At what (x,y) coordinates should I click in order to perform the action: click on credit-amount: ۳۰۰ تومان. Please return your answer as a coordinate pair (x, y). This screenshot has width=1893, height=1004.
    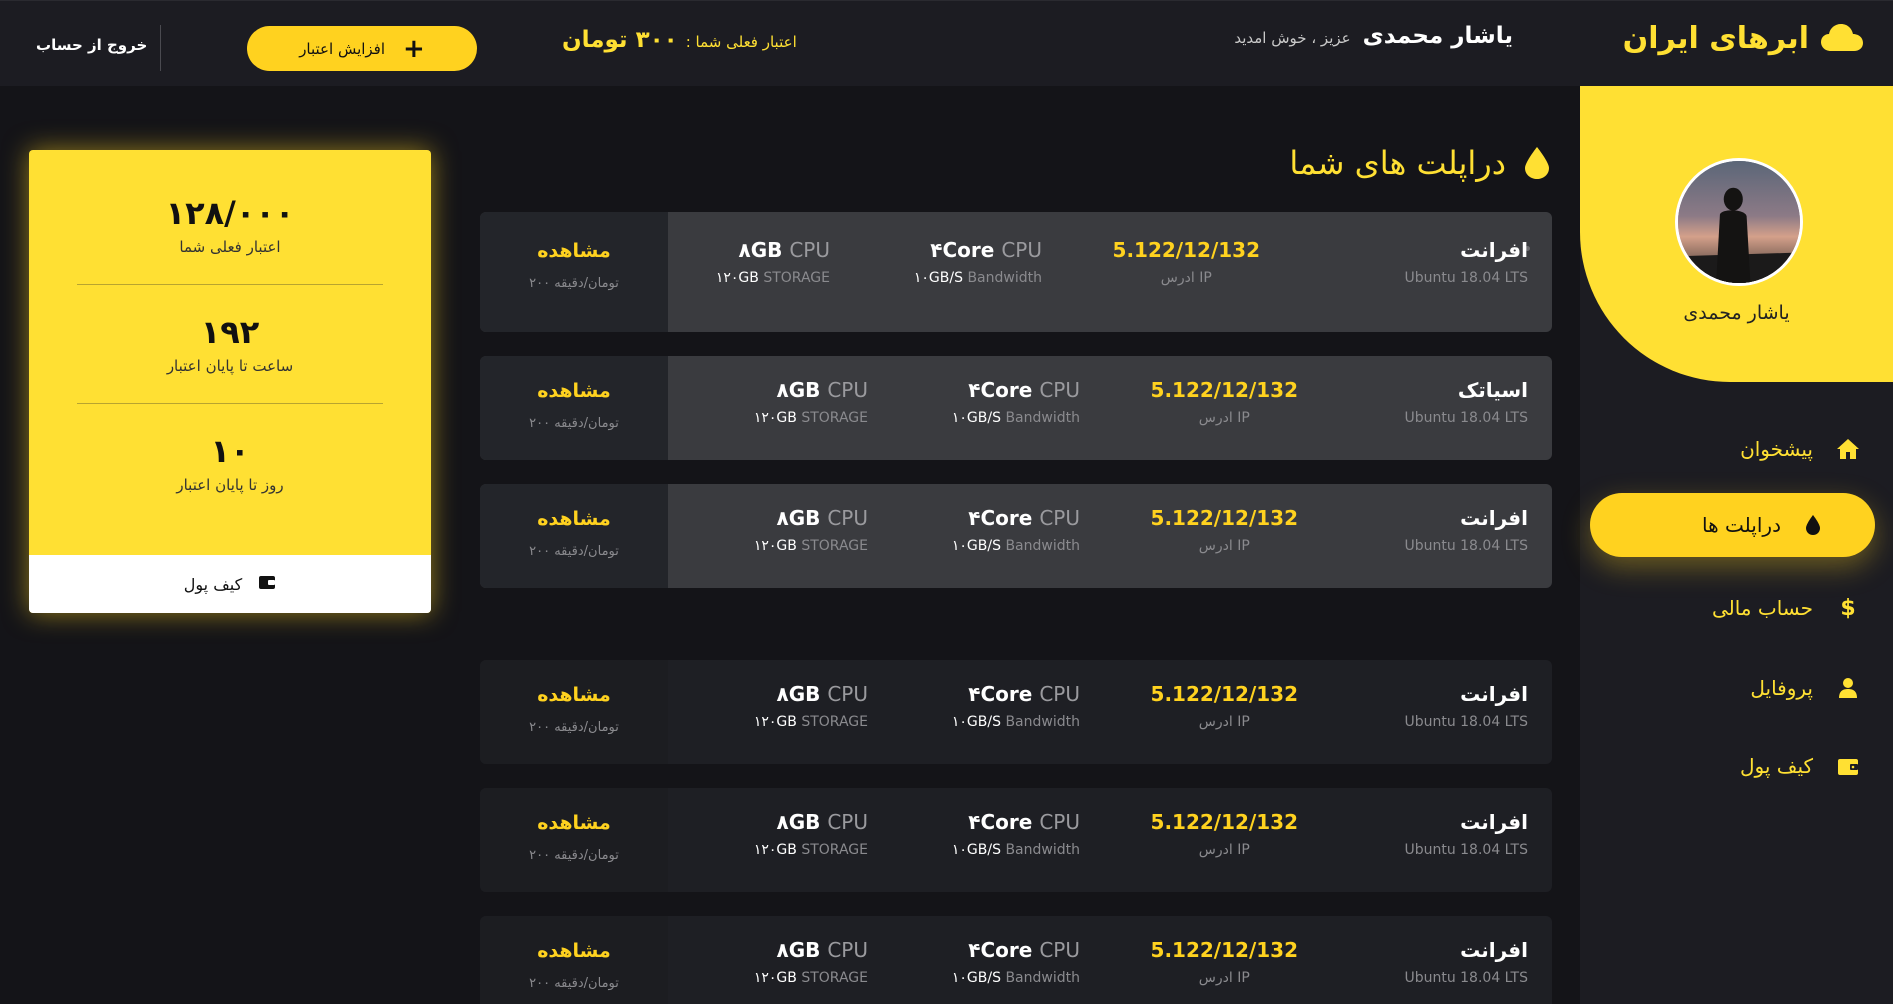
    Looking at the image, I should click on (620, 40).